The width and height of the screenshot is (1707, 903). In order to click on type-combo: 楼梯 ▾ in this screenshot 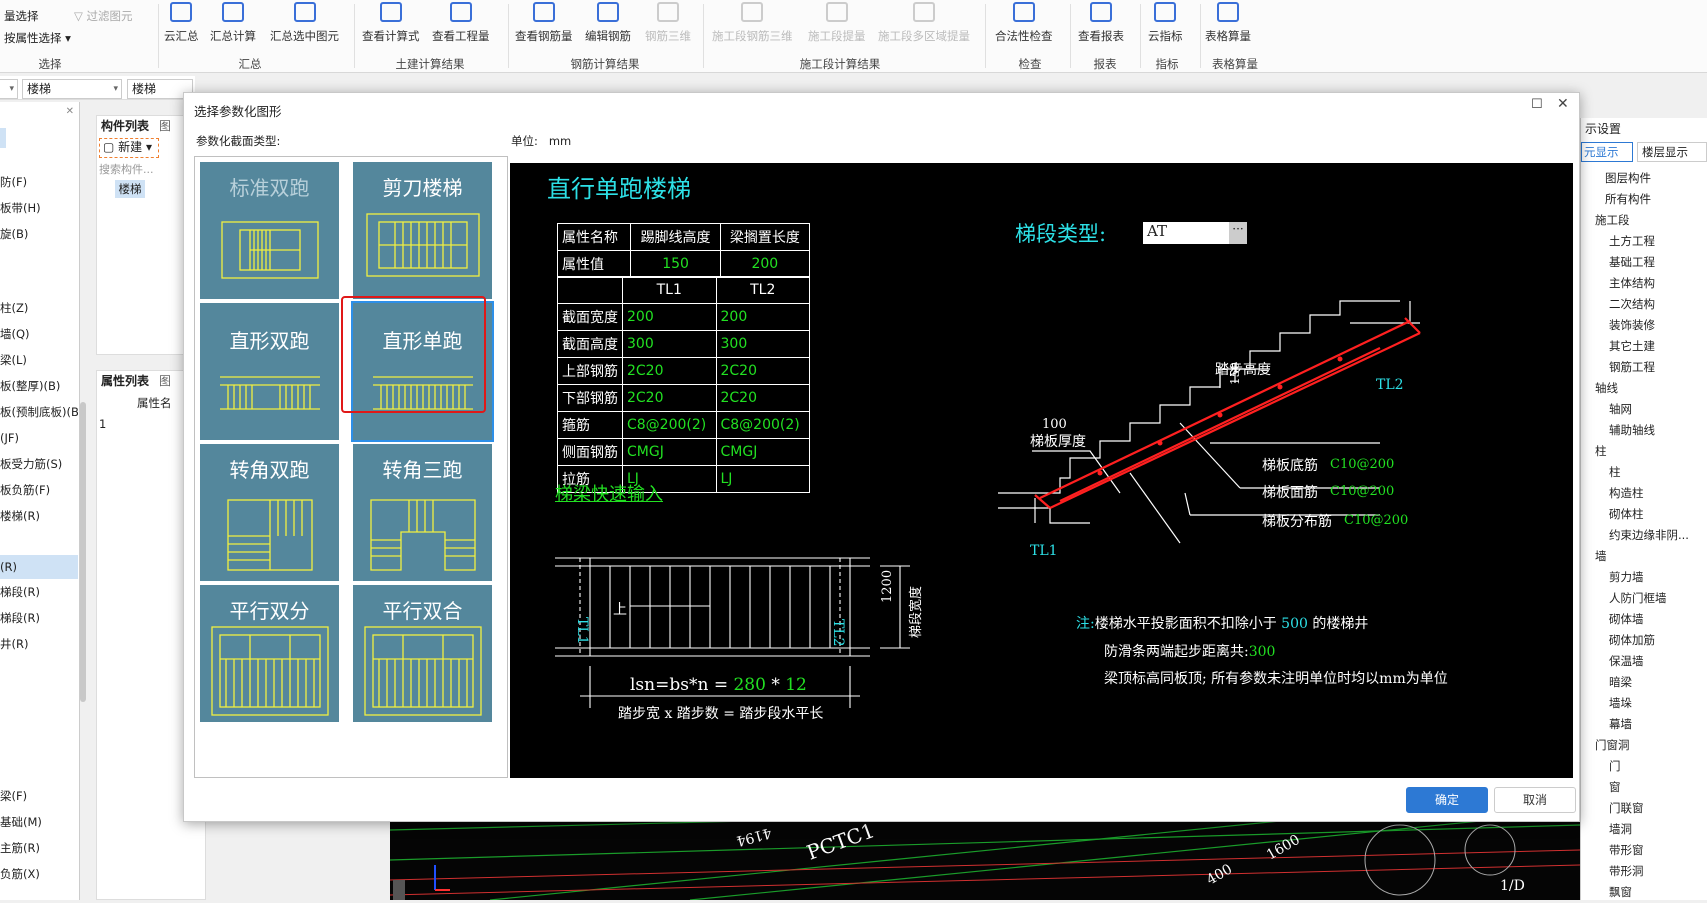, I will do `click(72, 89)`.